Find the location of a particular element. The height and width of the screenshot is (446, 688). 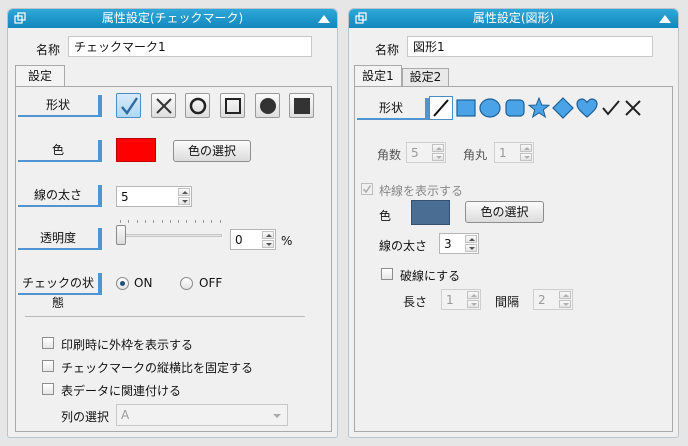

circle-icon is located at coordinates (198, 106).